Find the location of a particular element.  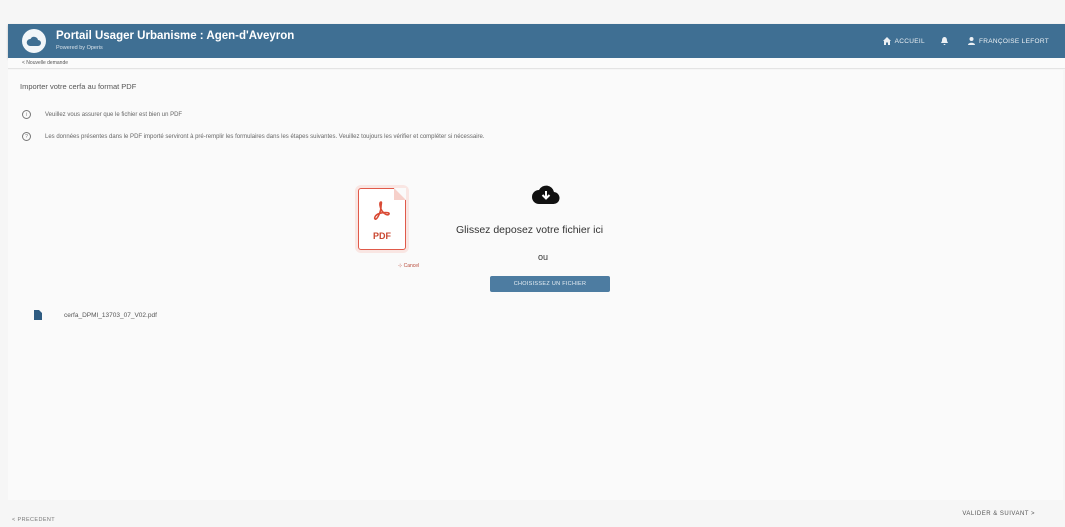

bell-icon is located at coordinates (944, 41).